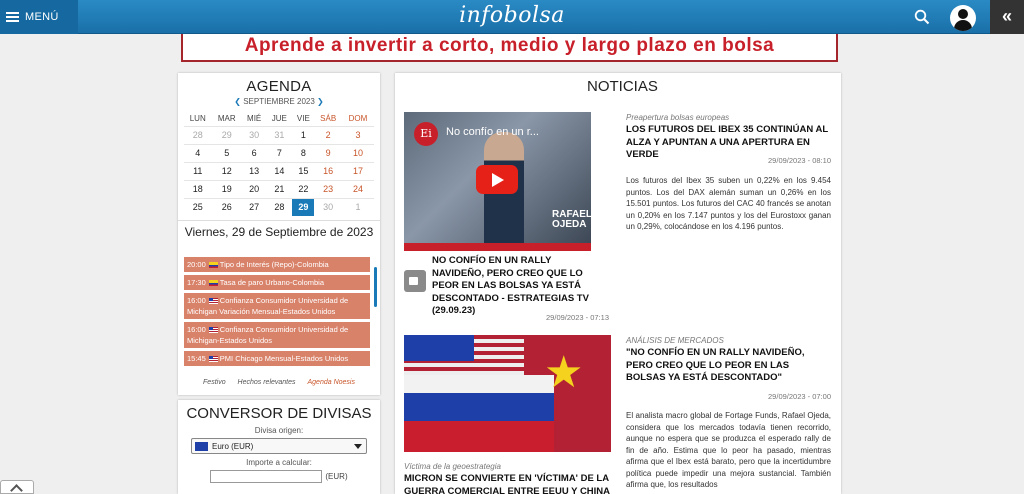 This screenshot has width=1024, height=494. I want to click on event-text: PMI Chicago Mensual-Estados Unidos, so click(284, 358).